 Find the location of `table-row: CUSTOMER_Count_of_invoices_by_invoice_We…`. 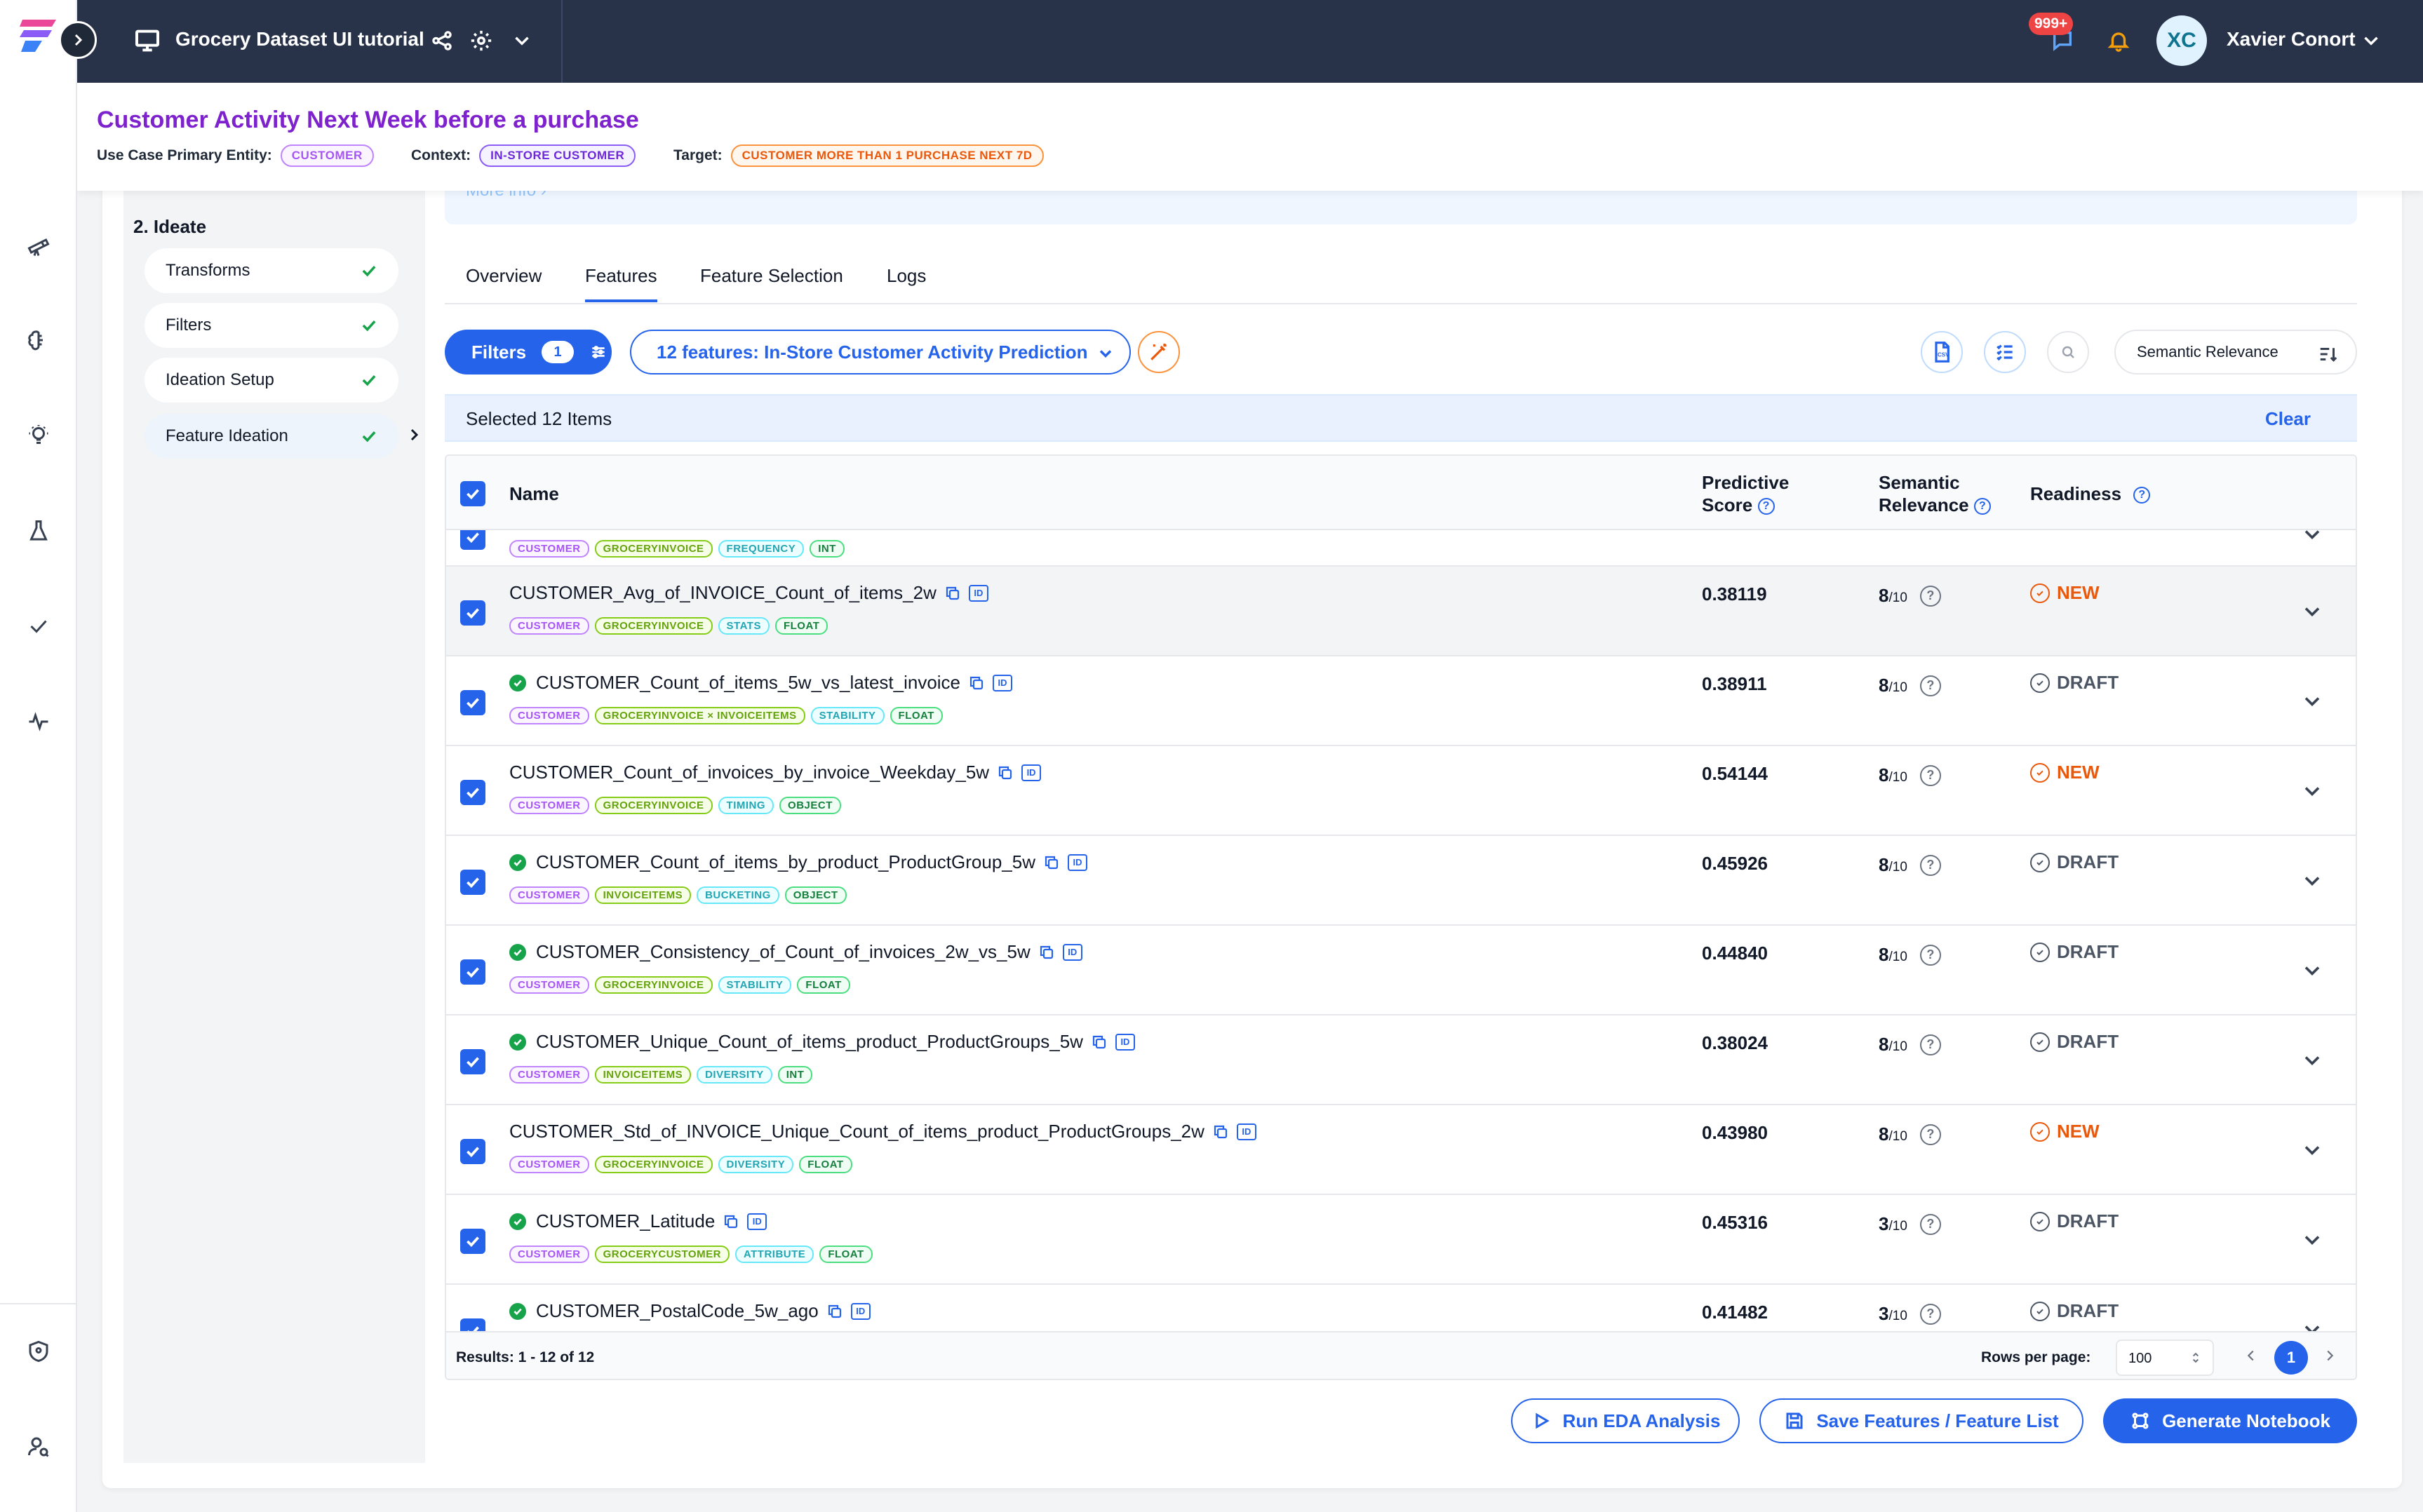

table-row: CUSTOMER_Count_of_invoices_by_invoice_We… is located at coordinates (1401, 791).